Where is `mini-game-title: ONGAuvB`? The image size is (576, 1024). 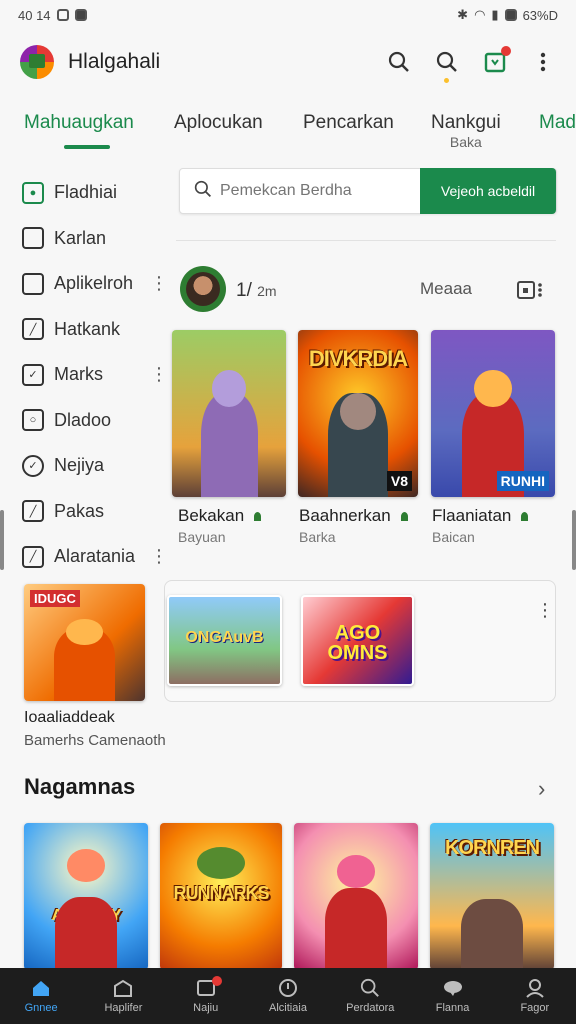 mini-game-title: ONGAuvB is located at coordinates (224, 637).